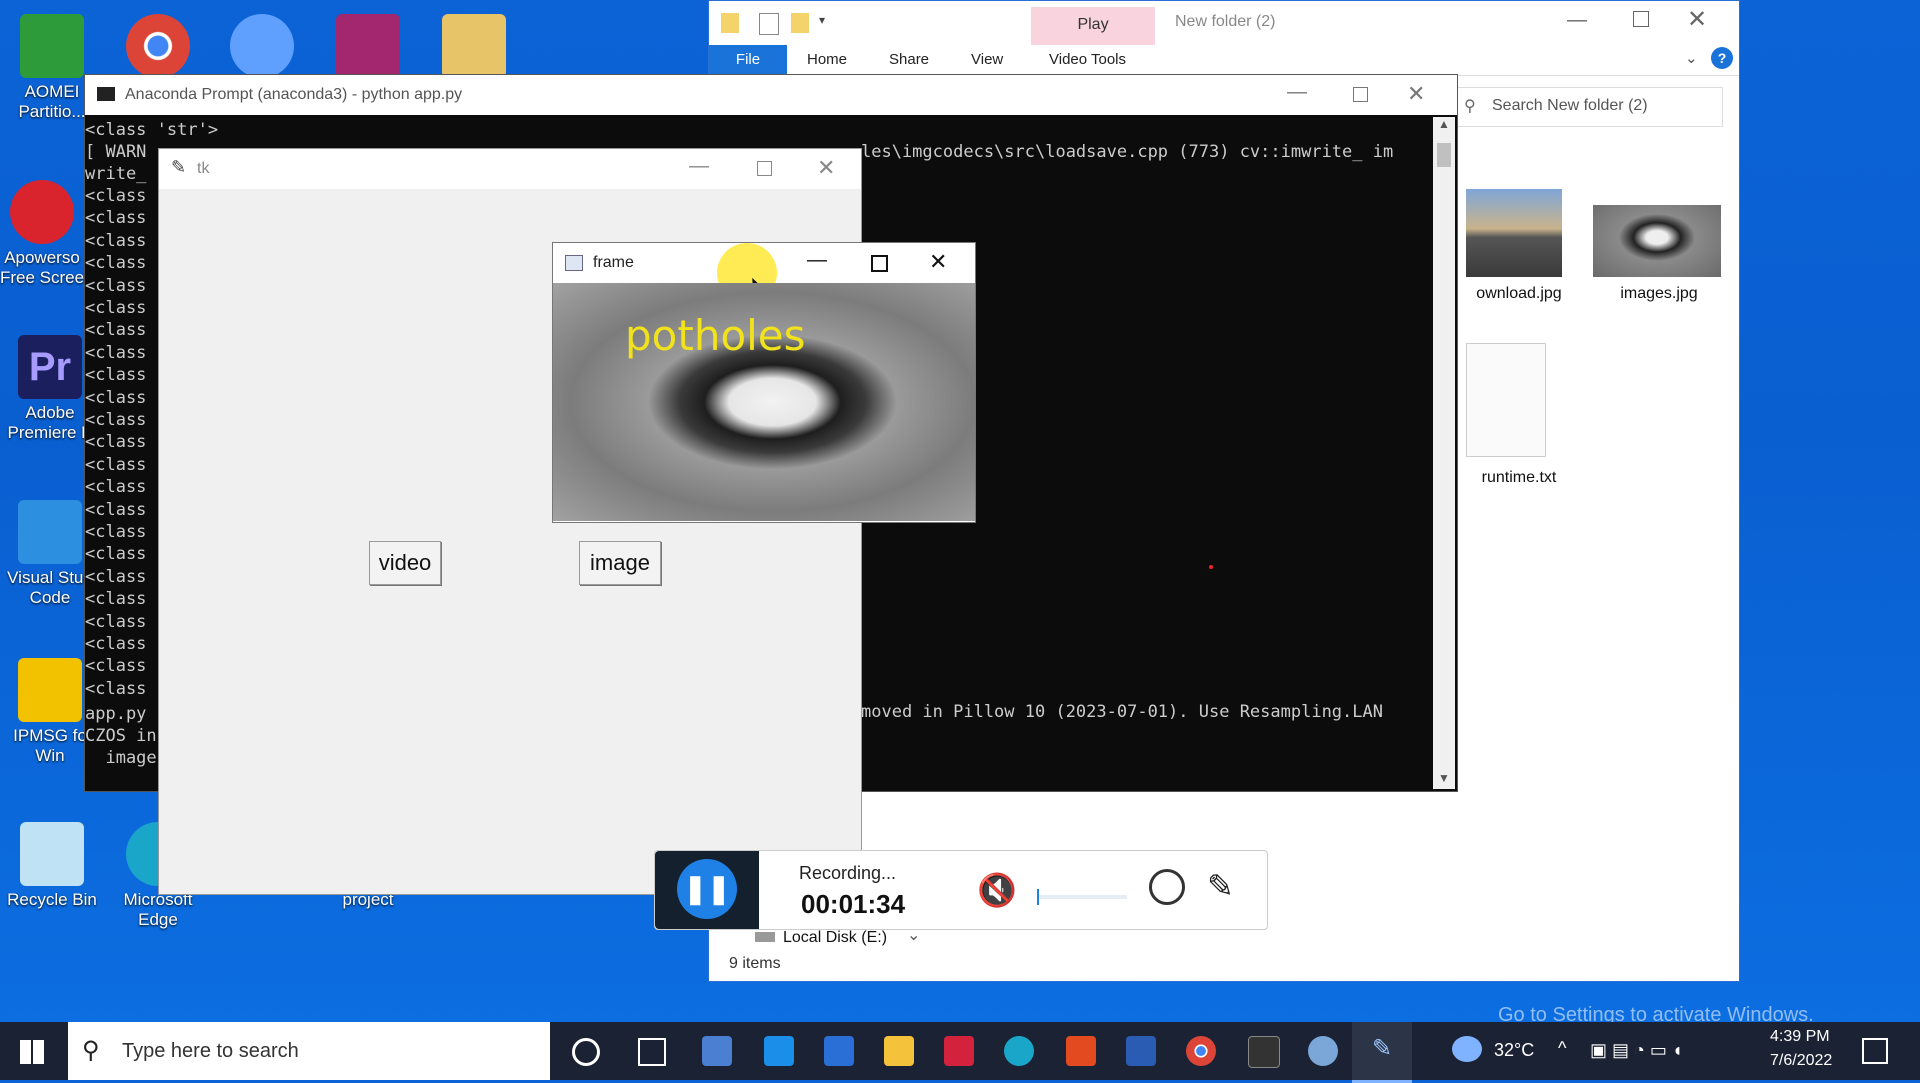 The width and height of the screenshot is (1920, 1083). I want to click on start-button, so click(32, 1052).